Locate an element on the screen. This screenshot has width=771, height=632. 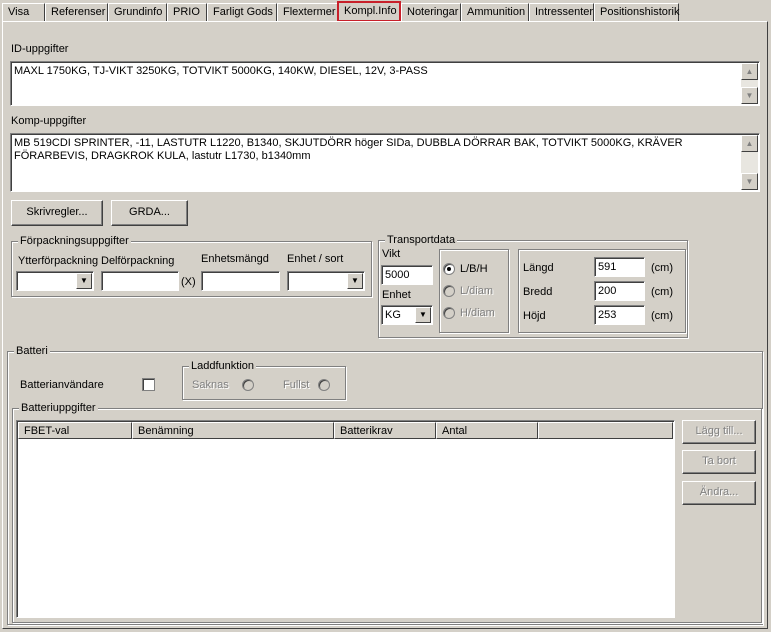
langd-input: 591 is located at coordinates (619, 267).